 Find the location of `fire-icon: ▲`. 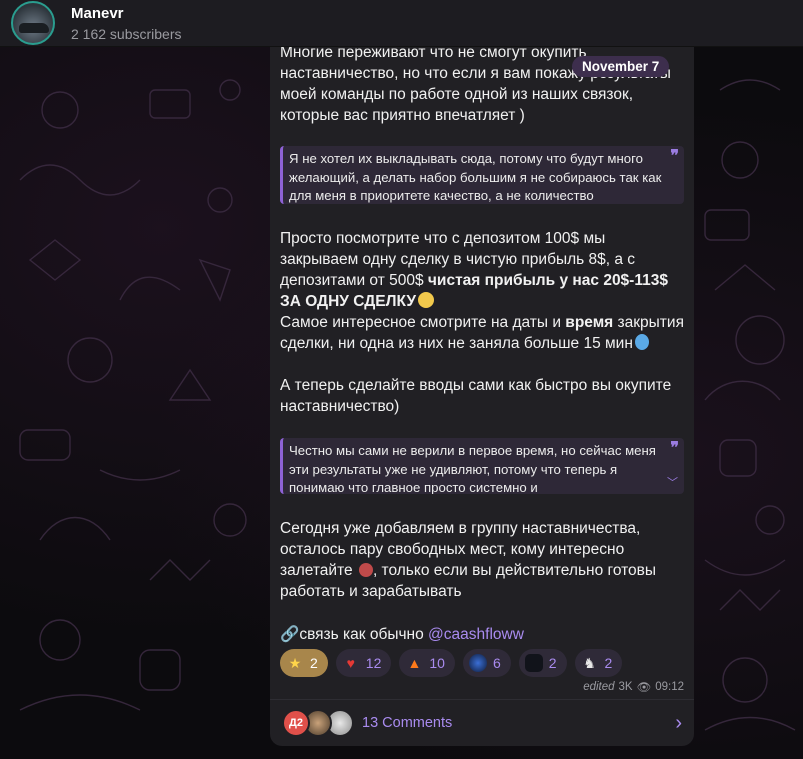

fire-icon: ▲ is located at coordinates (414, 663).